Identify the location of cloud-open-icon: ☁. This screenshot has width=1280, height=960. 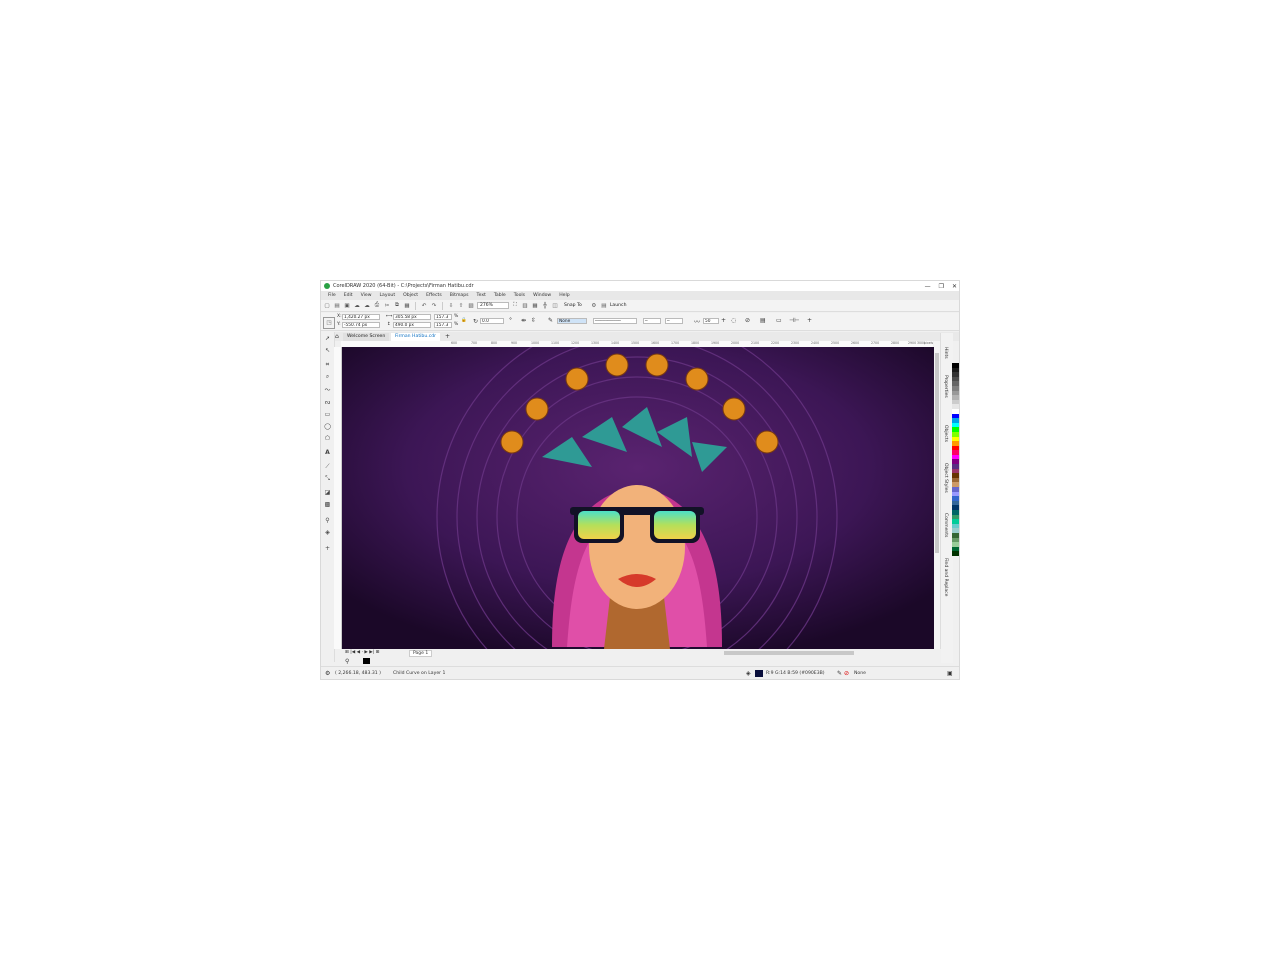
(357, 306).